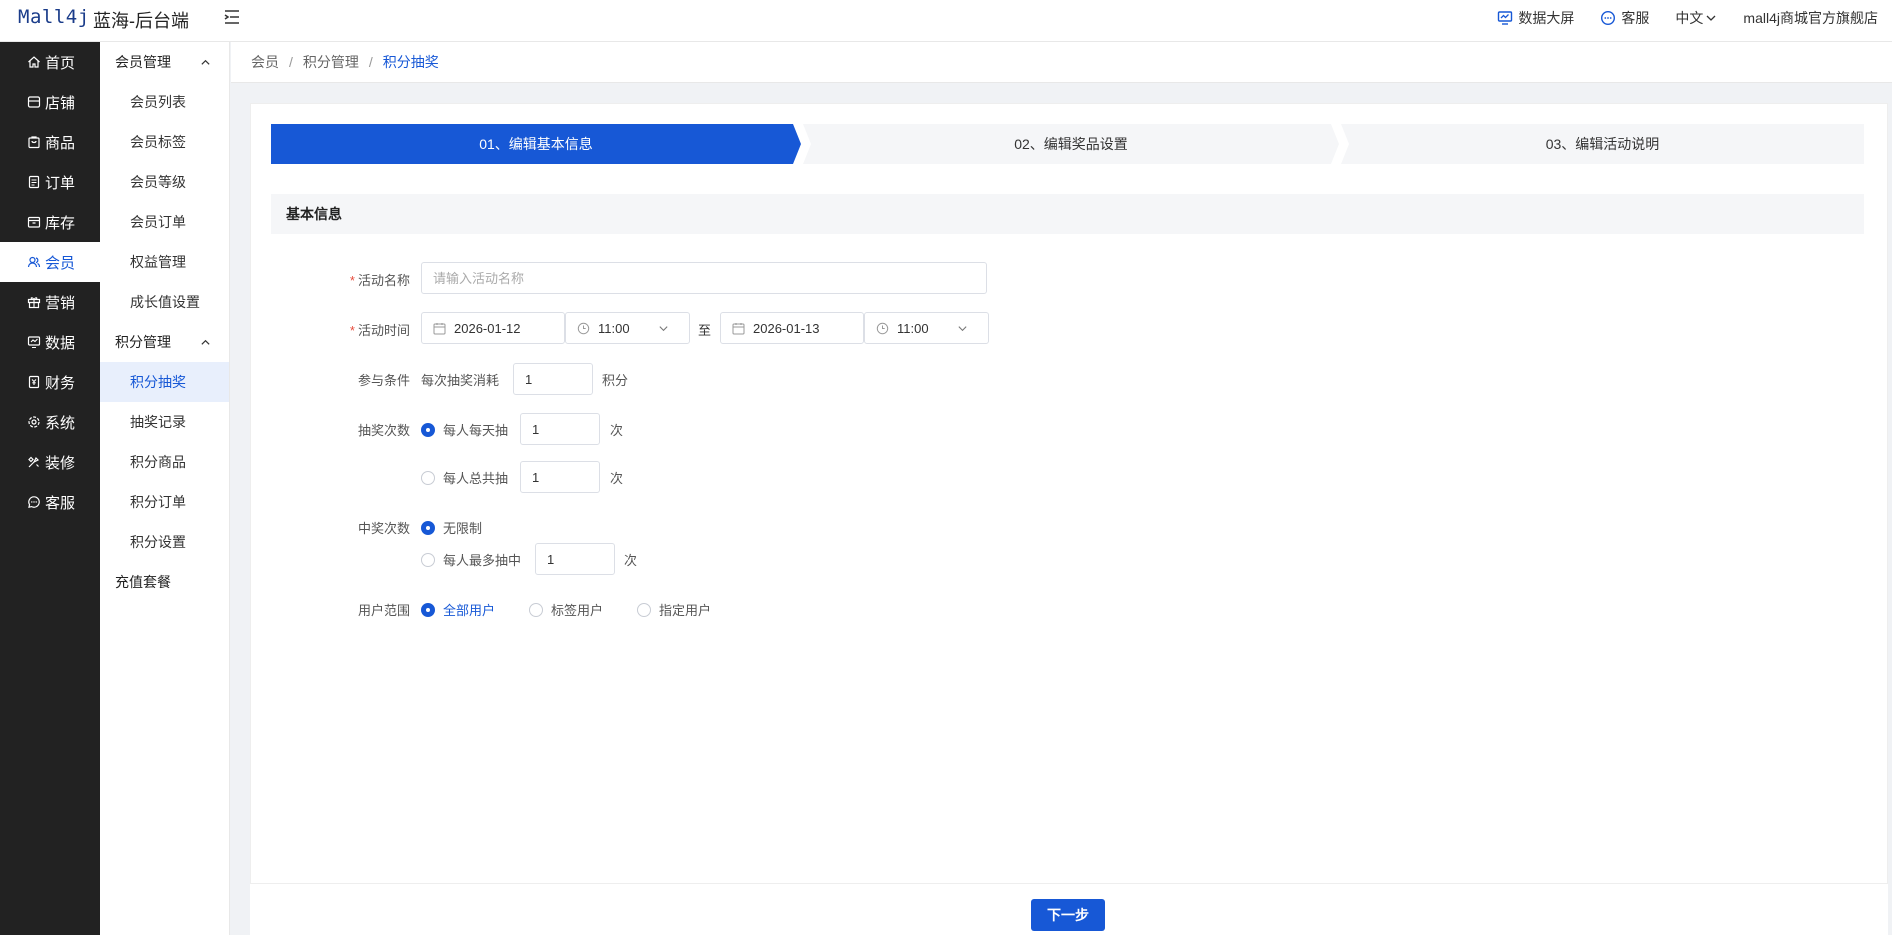  I want to click on participation-label: 参与条件, so click(383, 380).